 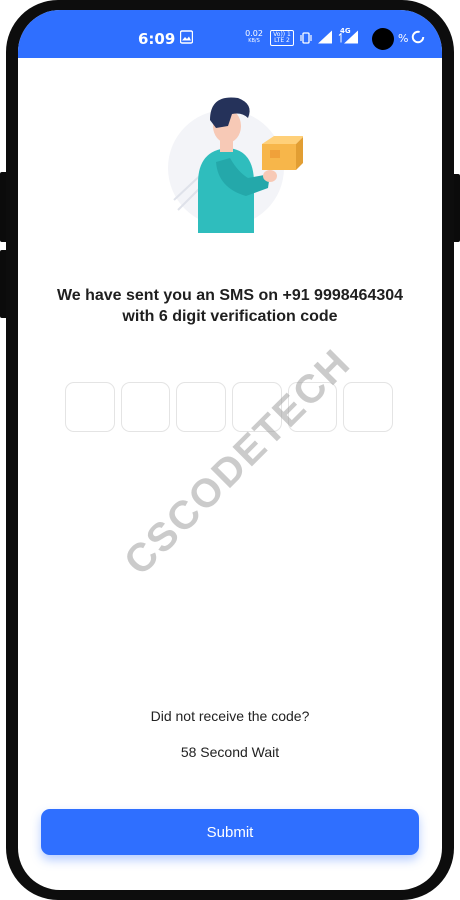 What do you see at coordinates (306, 38) in the screenshot?
I see `vibrate-icon` at bounding box center [306, 38].